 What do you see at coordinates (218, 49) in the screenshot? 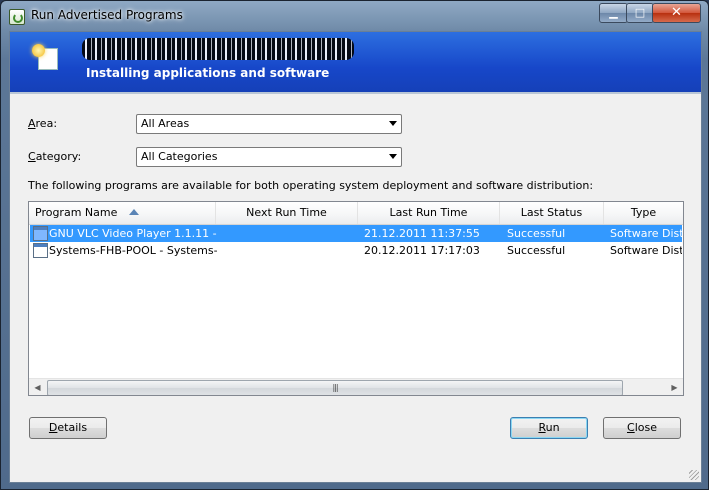
I see `header-title-redacted` at bounding box center [218, 49].